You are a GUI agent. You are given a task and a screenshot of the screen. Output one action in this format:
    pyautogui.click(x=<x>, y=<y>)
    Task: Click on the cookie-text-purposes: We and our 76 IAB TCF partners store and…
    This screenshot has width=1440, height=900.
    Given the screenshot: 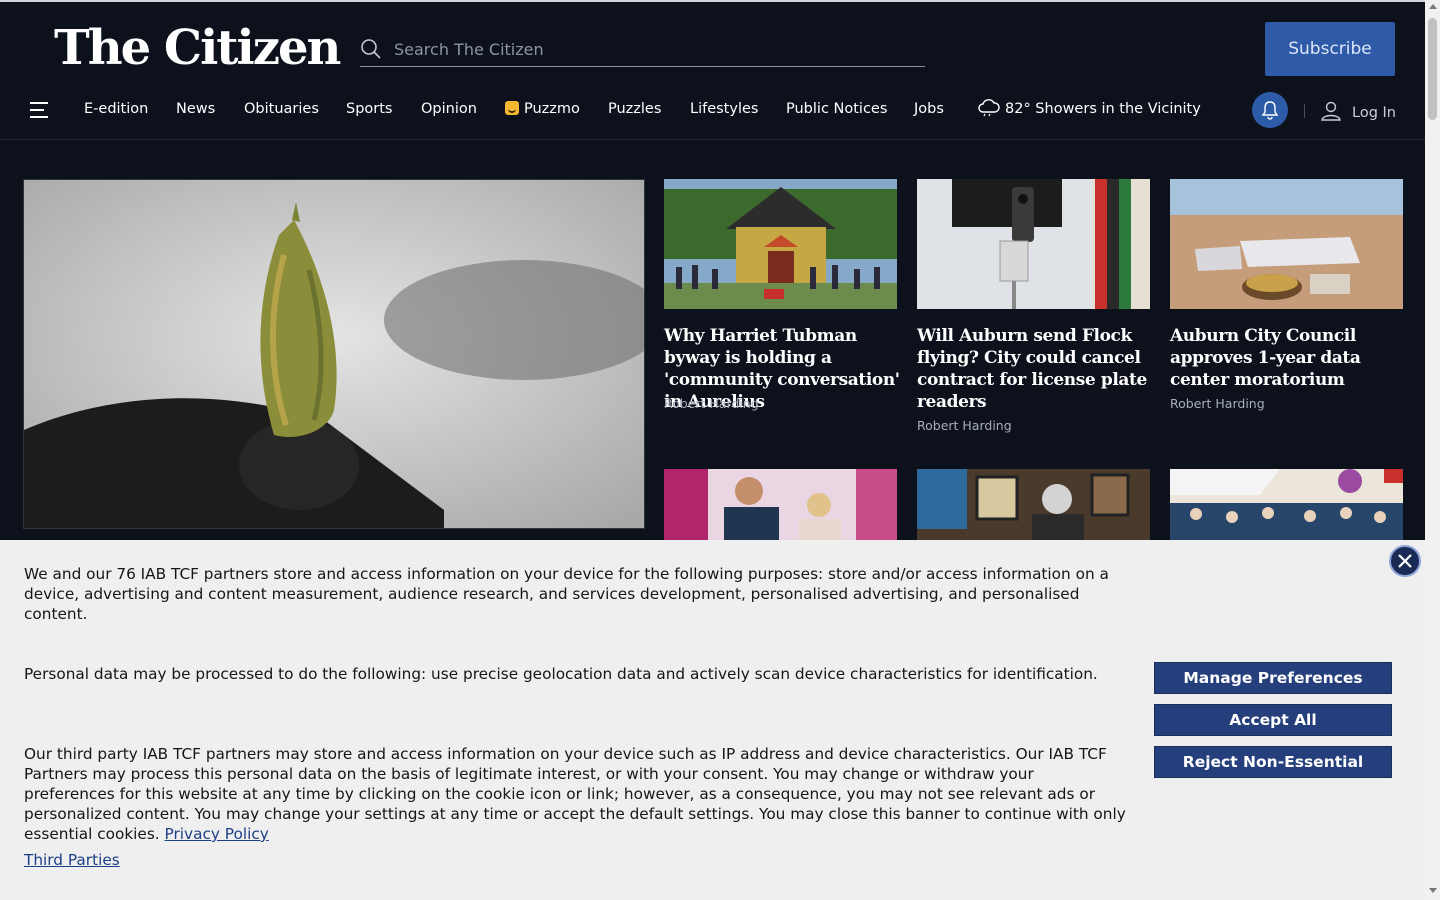 What is the action you would take?
    pyautogui.click(x=566, y=594)
    